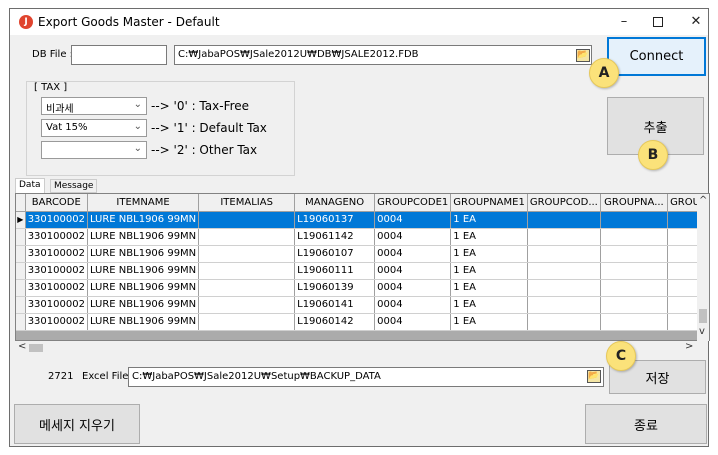 The width and height of the screenshot is (718, 455). Describe the element at coordinates (335, 288) in the screenshot. I see `table-cell: L19060139` at that location.